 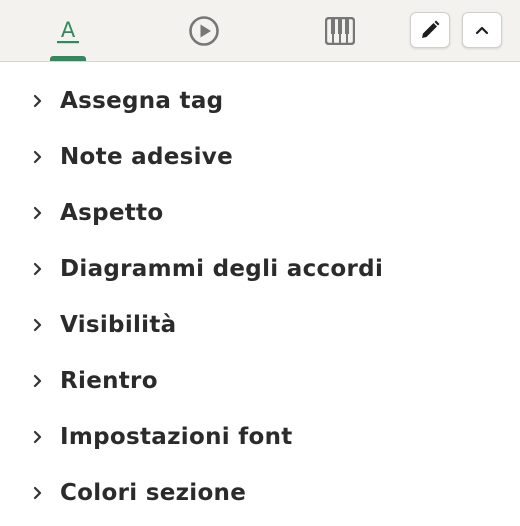 What do you see at coordinates (118, 325) in the screenshot?
I see `menu-item-label: Visibilità` at bounding box center [118, 325].